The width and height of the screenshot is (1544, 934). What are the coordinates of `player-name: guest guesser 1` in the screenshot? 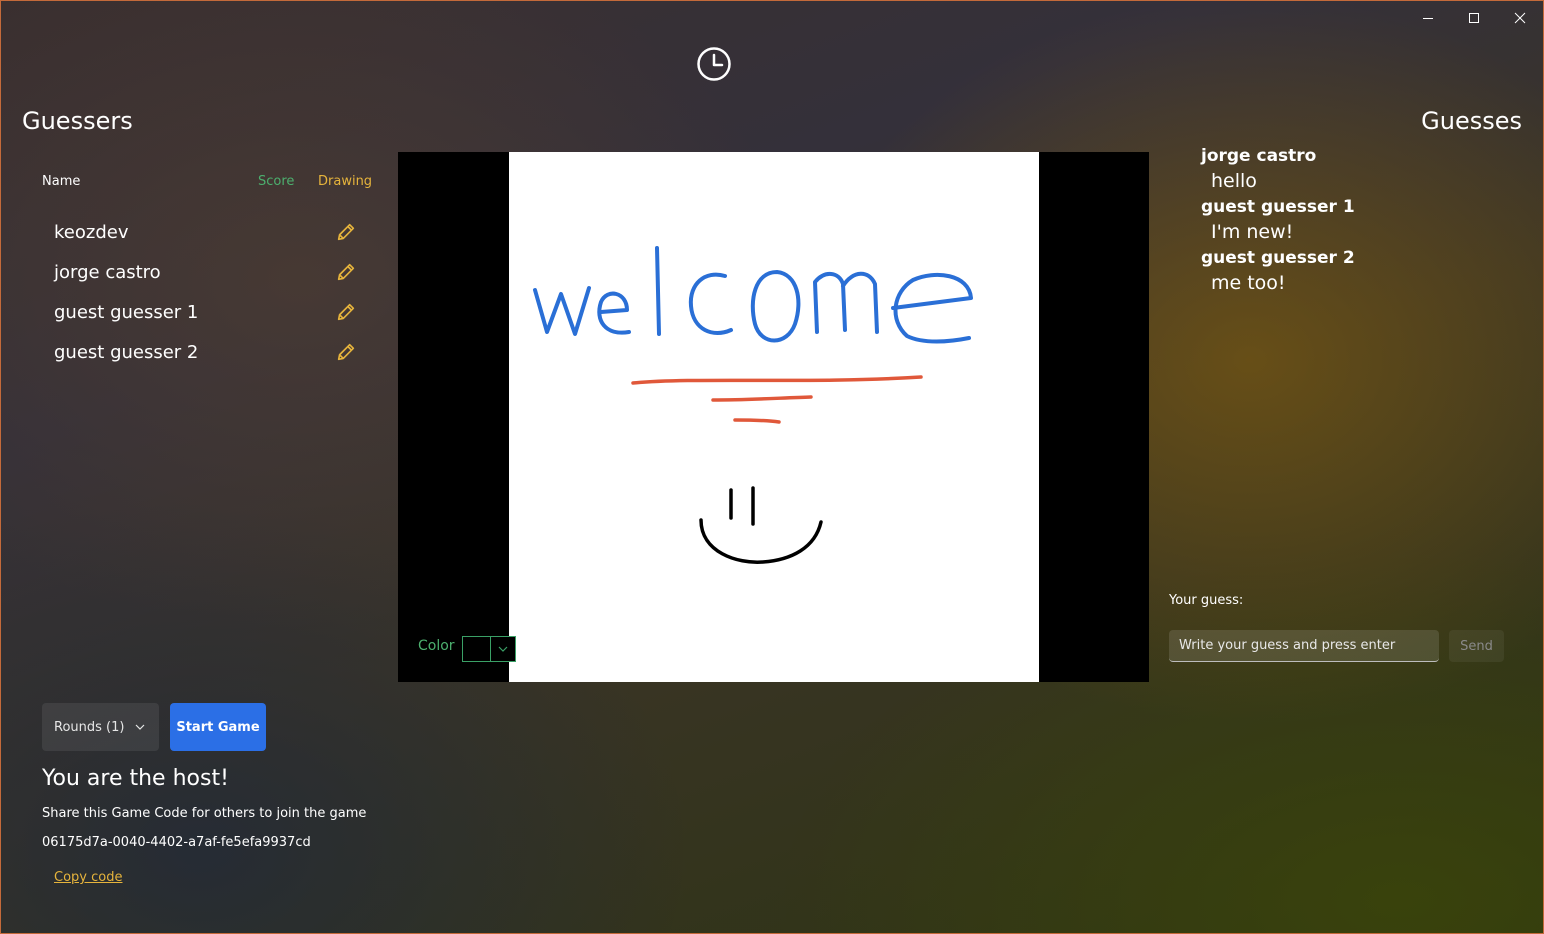 It's located at (126, 312).